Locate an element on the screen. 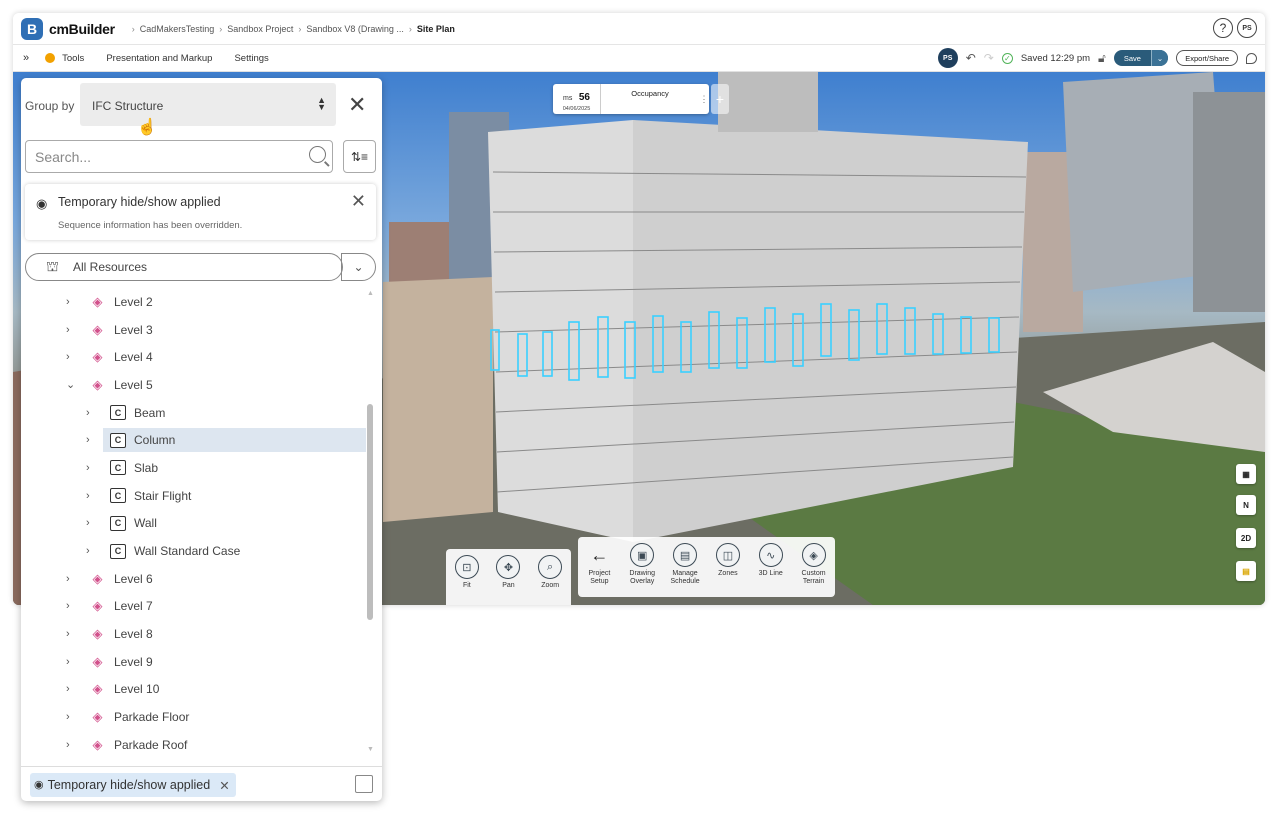 This screenshot has width=1281, height=819. tree-row: › ◈ Level 8 is located at coordinates (193, 634).